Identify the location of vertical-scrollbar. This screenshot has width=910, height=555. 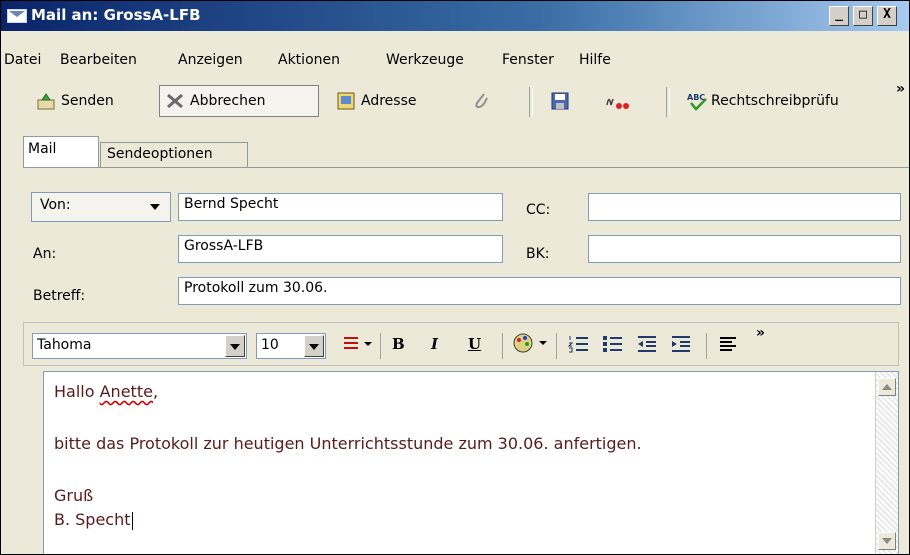
(886, 463).